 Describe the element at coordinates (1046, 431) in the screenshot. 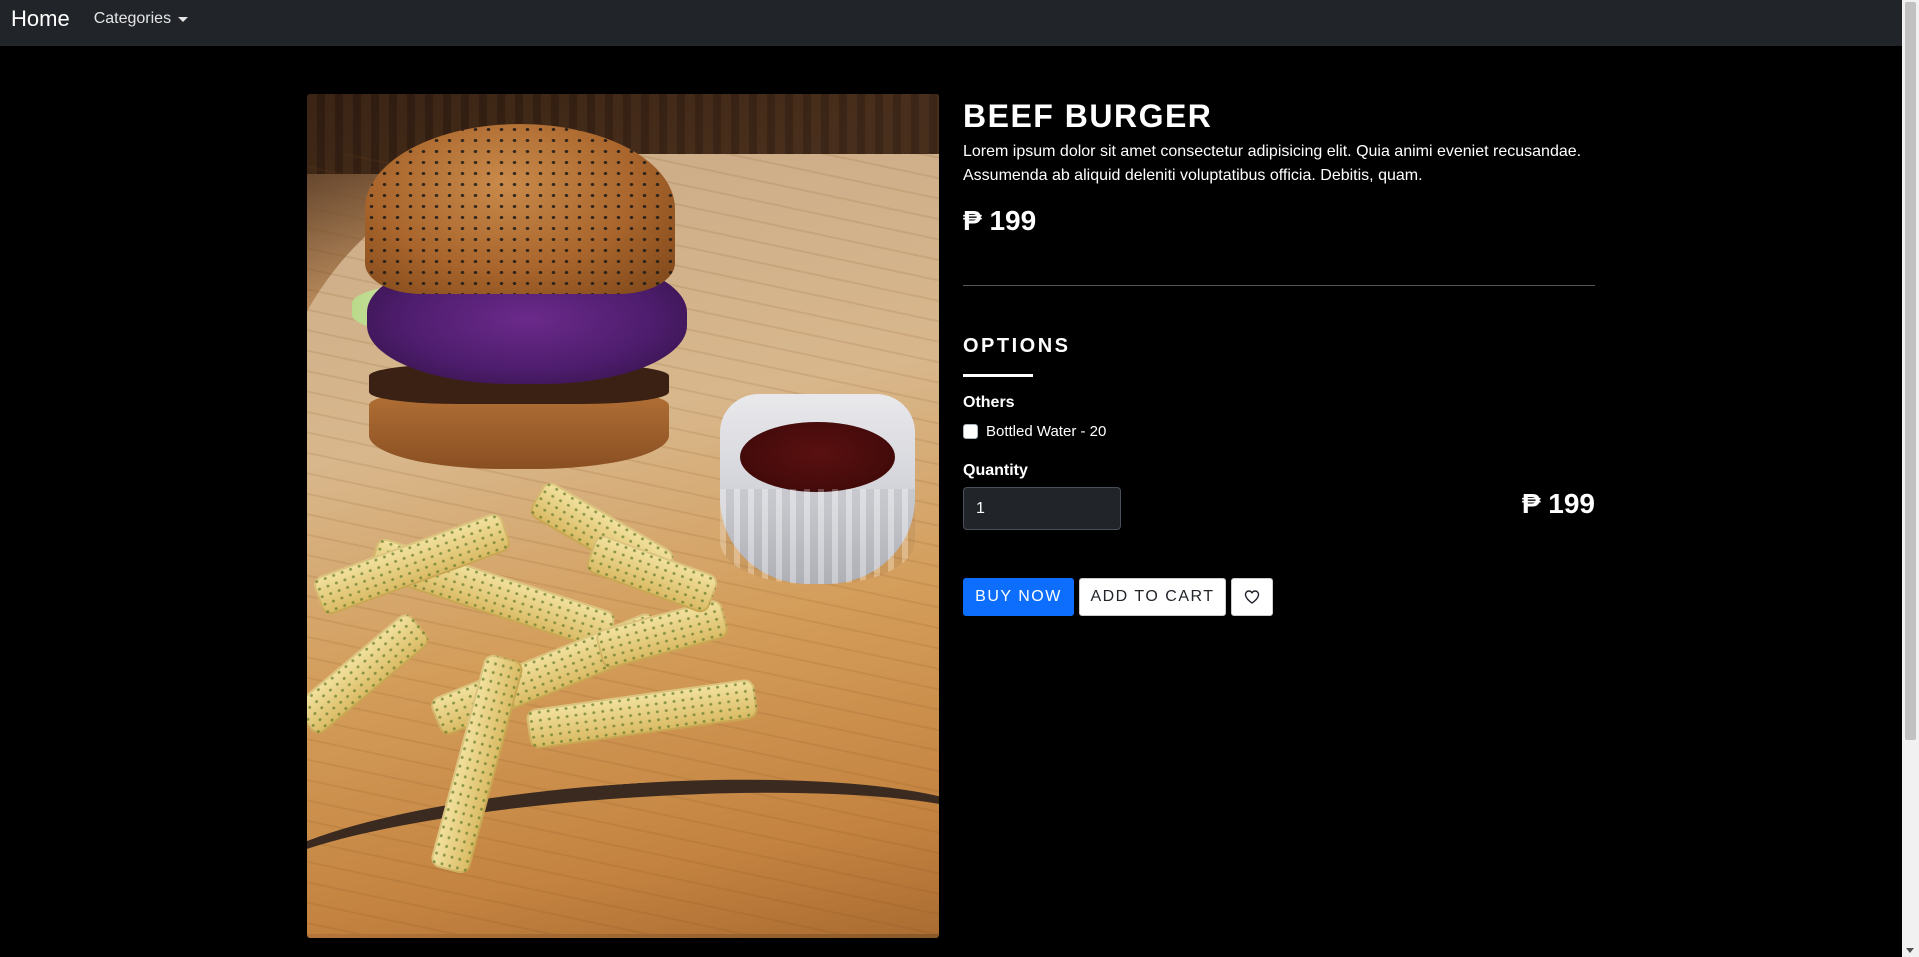

I see `bottled-water-label: Bottled Water - 20` at that location.